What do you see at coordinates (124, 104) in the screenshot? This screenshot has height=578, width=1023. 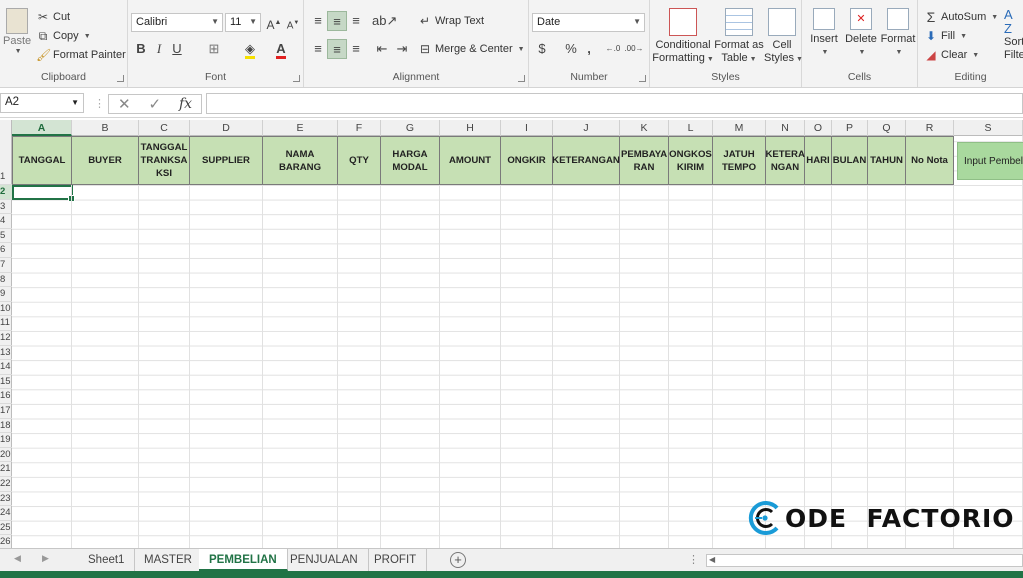 I see `cancel-icon: ✕` at bounding box center [124, 104].